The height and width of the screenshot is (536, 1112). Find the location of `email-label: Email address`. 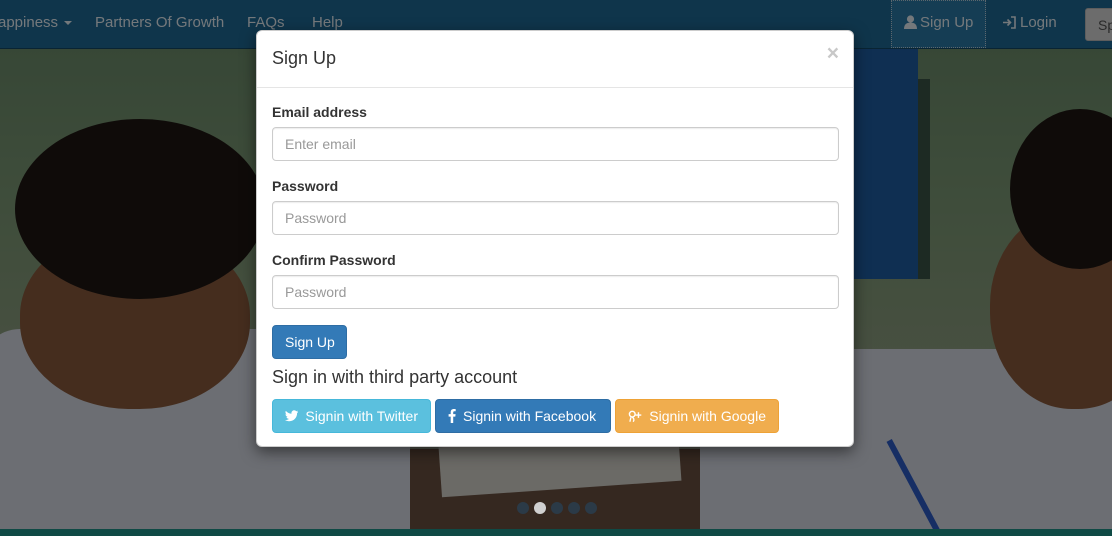

email-label: Email address is located at coordinates (319, 112).